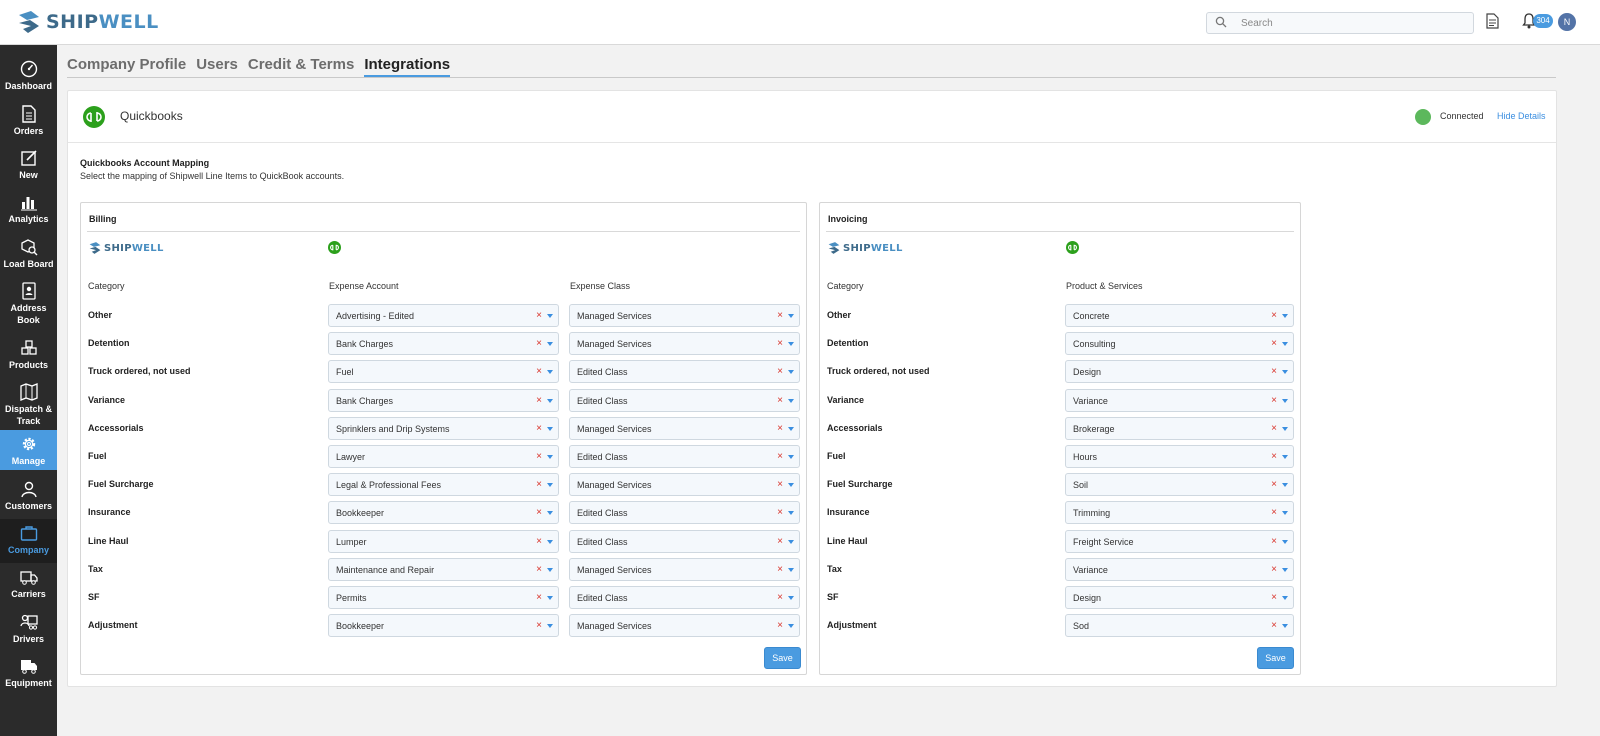 The height and width of the screenshot is (736, 1600). I want to click on sidebar-item-analytics: Analytics, so click(28, 210).